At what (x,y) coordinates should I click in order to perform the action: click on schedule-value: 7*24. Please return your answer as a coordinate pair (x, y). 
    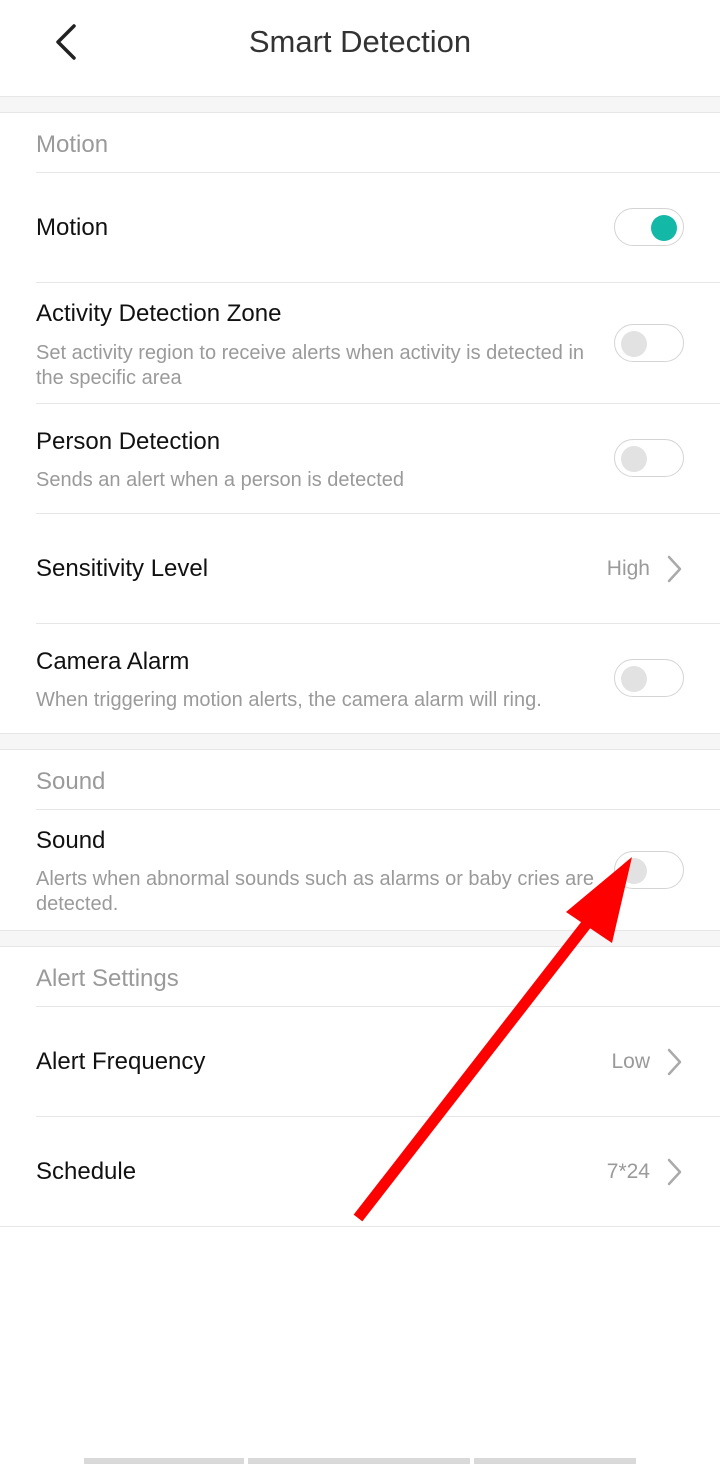
    Looking at the image, I should click on (628, 1171).